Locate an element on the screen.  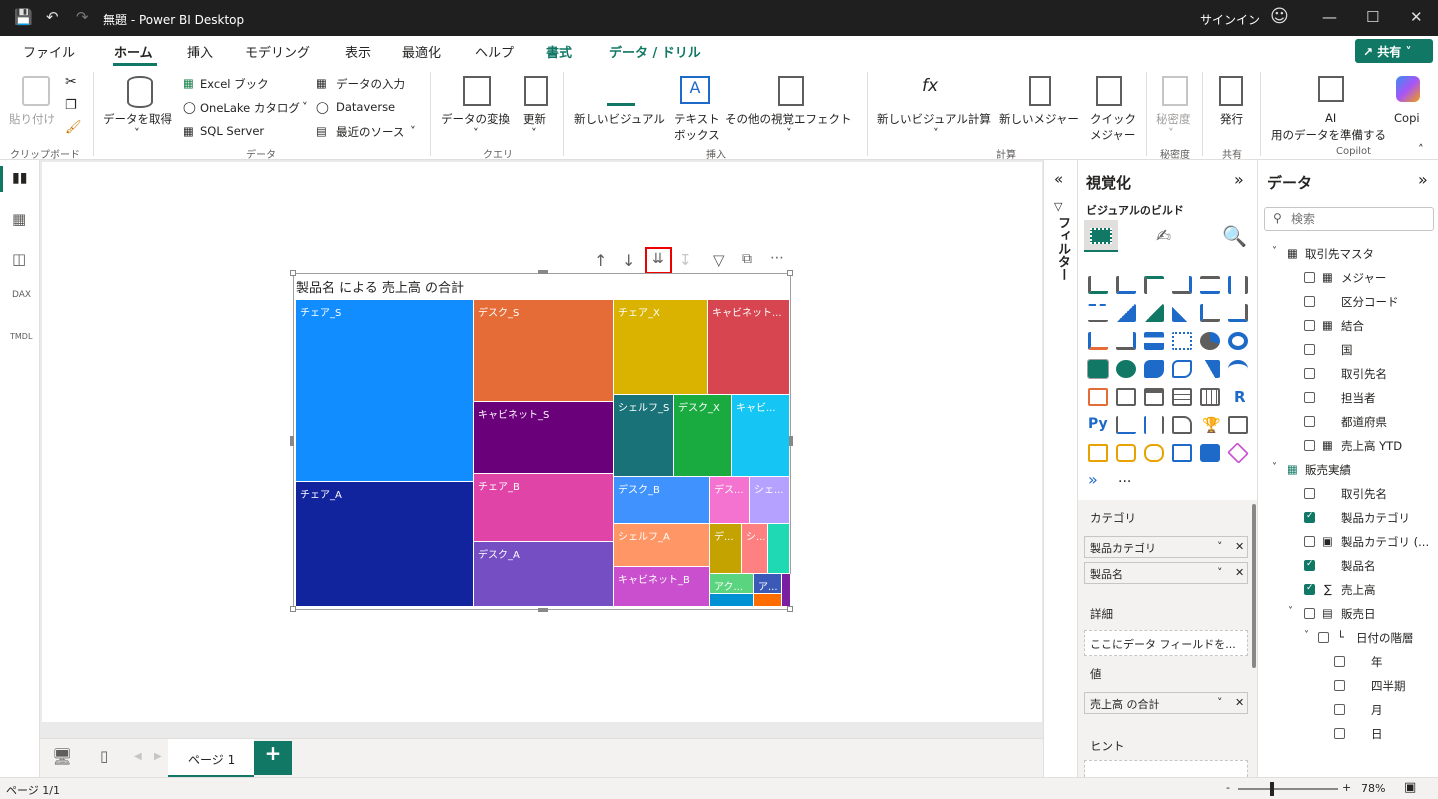
field-label: 取引先名 is located at coordinates (1364, 374).